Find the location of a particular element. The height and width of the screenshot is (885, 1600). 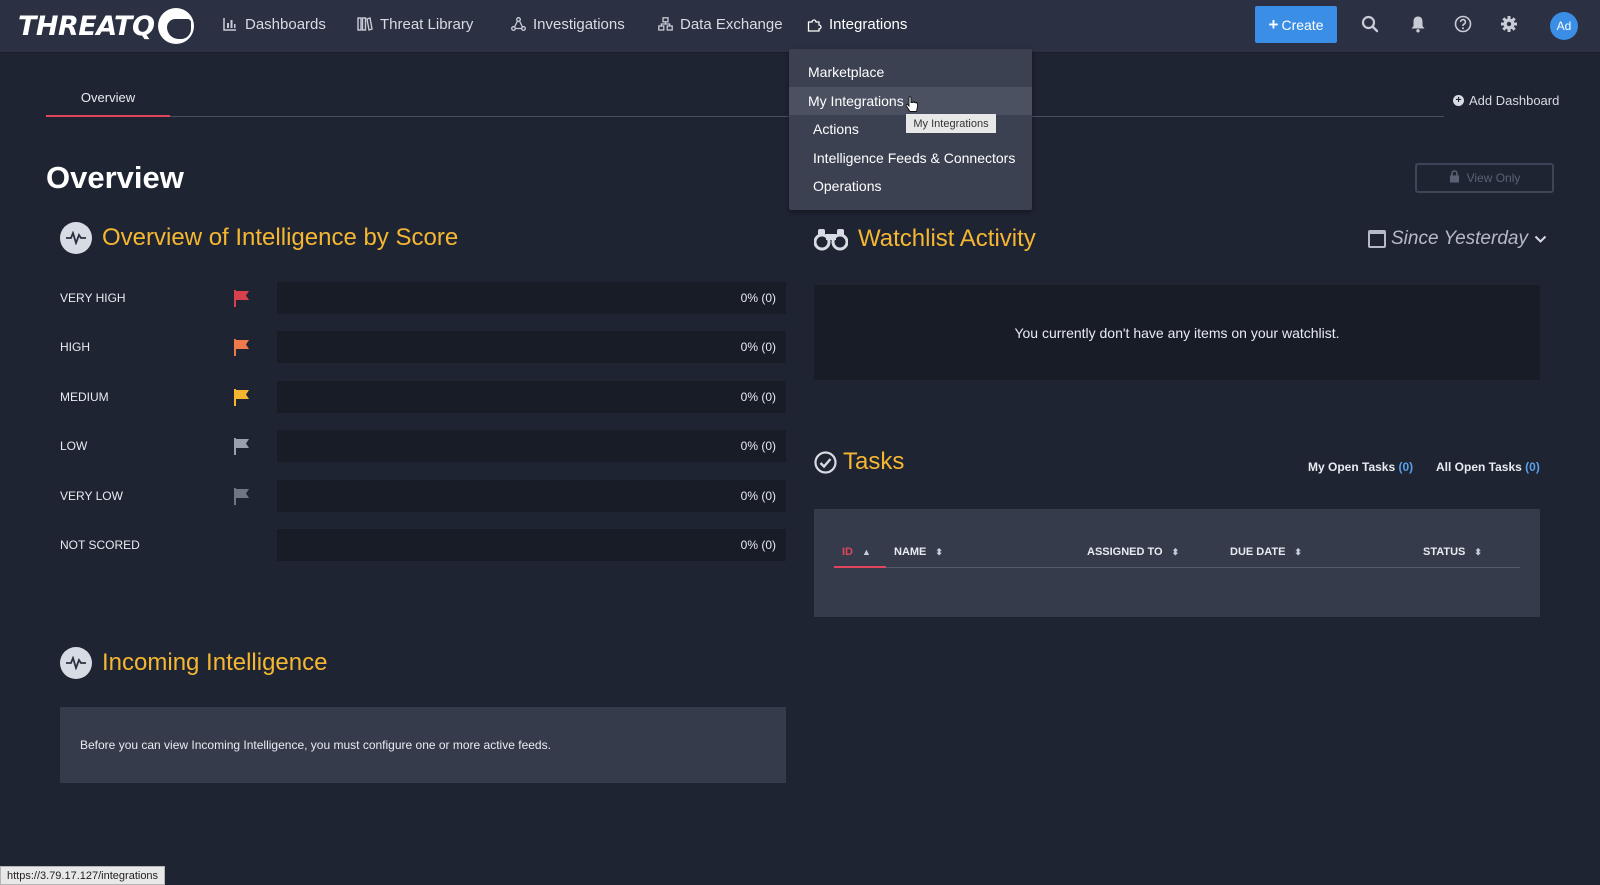

column-header-label: ID is located at coordinates (847, 552).